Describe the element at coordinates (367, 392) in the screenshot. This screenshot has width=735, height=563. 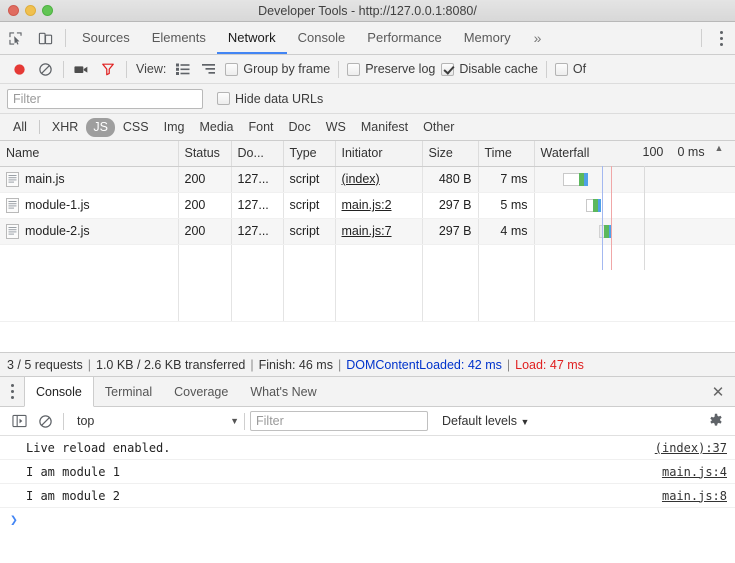
I see `drawer-tab-bar: Console Terminal Coverage What's New ✕` at that location.